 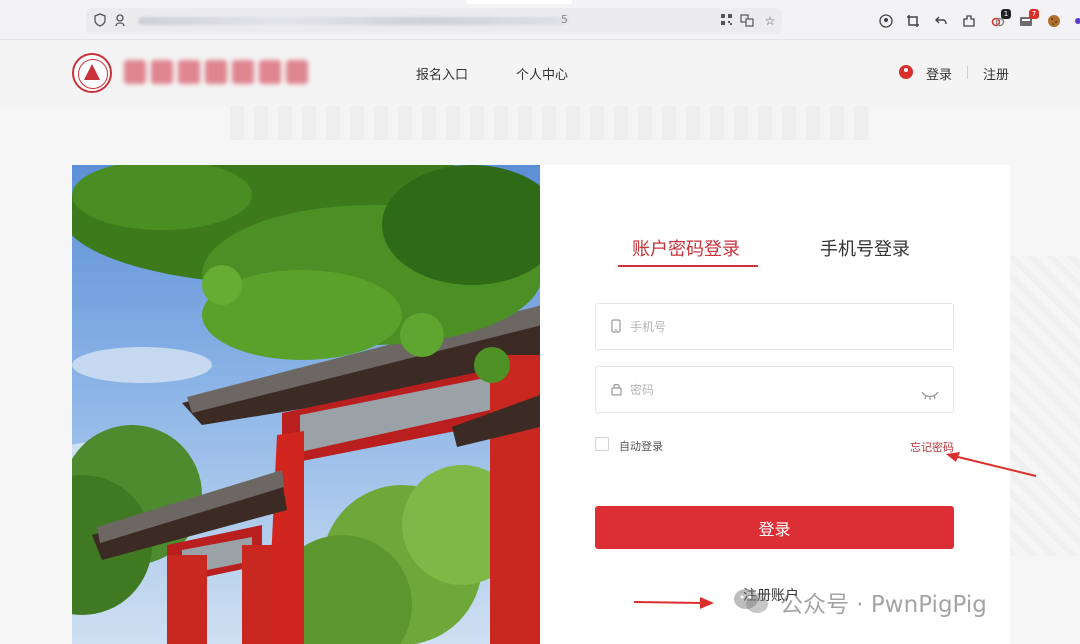 I want to click on auto-login-label: 自动登录, so click(x=641, y=446).